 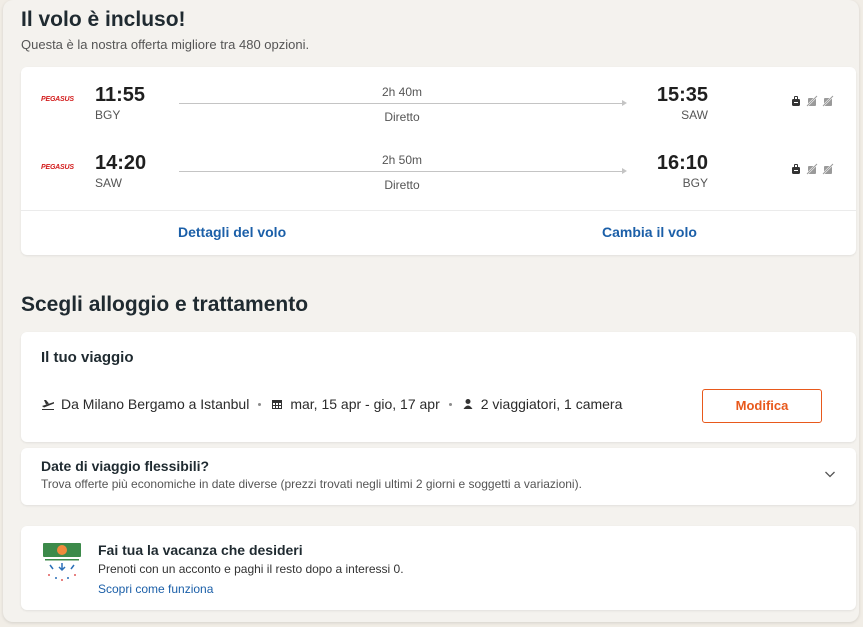 What do you see at coordinates (402, 160) in the screenshot?
I see `flight-duration: 2h 50m` at bounding box center [402, 160].